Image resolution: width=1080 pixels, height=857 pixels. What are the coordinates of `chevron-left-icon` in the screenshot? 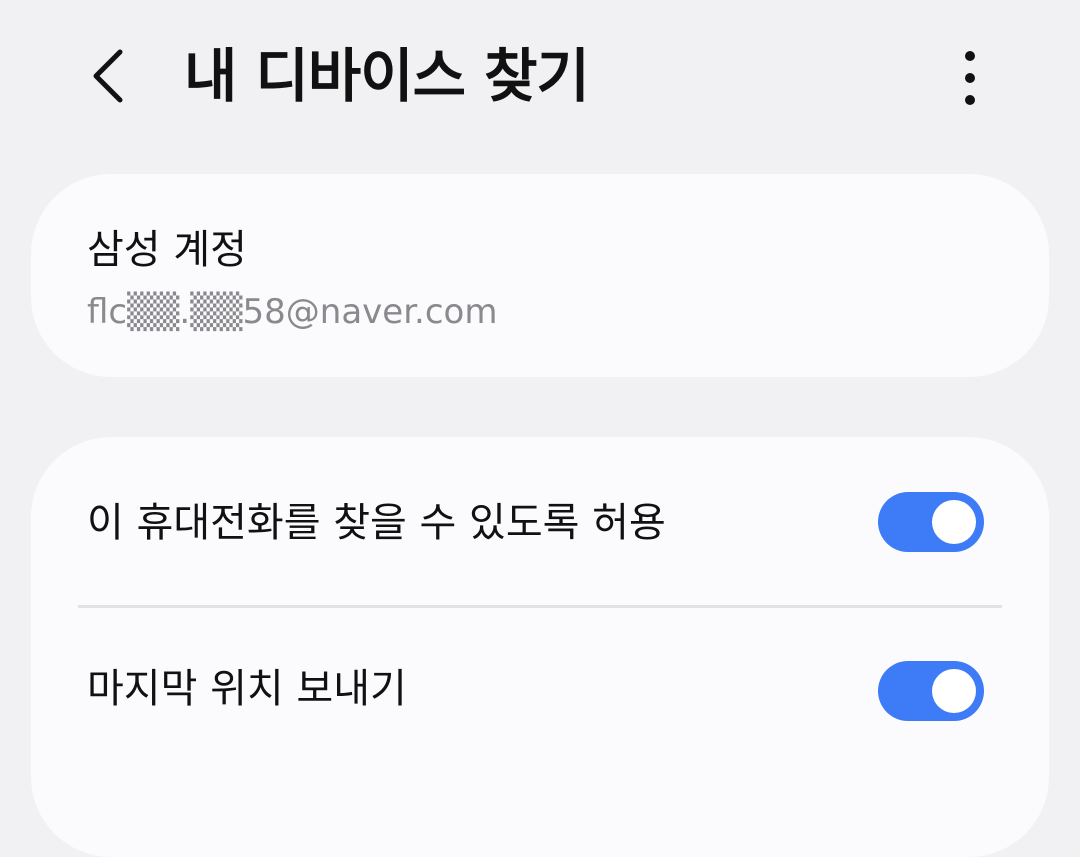 It's located at (108, 76).